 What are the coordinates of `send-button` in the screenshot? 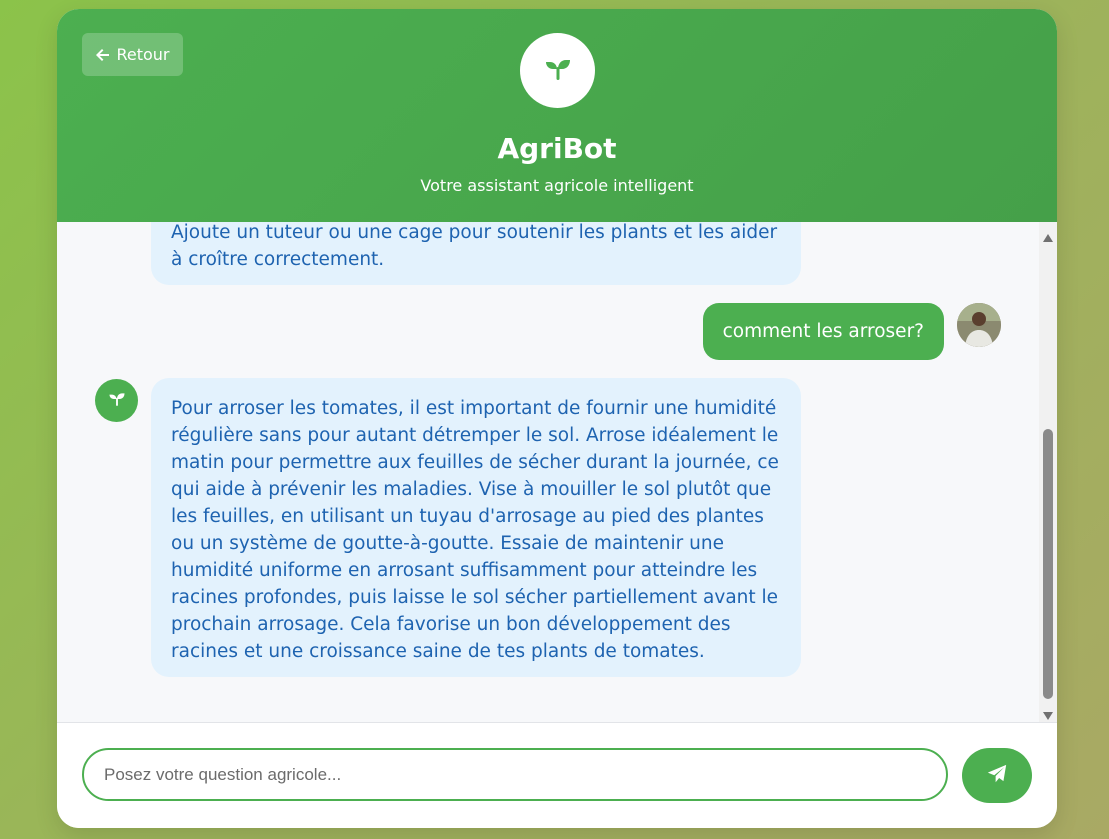 It's located at (997, 775).